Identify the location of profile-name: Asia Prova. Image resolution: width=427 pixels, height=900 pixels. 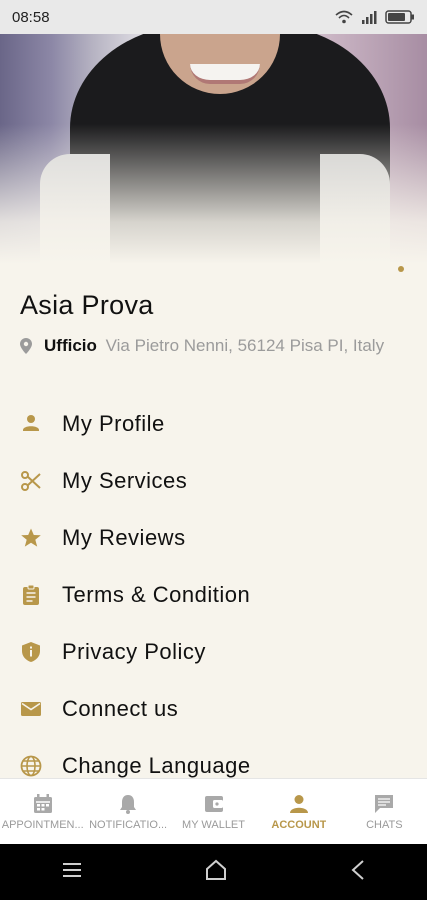
(87, 305).